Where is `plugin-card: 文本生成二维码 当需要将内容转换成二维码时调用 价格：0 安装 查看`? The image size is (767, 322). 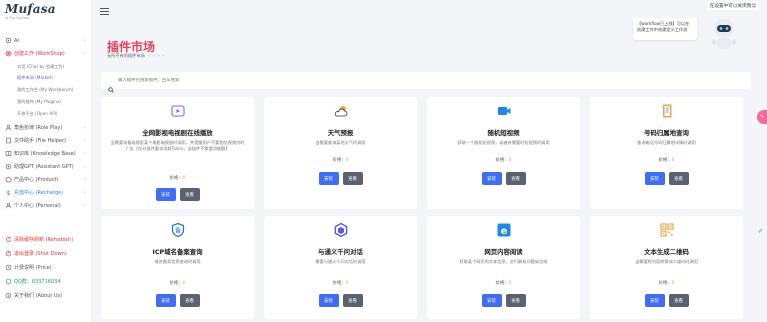 plugin-card: 文本生成二维码 当需要将内容转换成二维码时调用 价格：0 安装 查看 is located at coordinates (666, 267).